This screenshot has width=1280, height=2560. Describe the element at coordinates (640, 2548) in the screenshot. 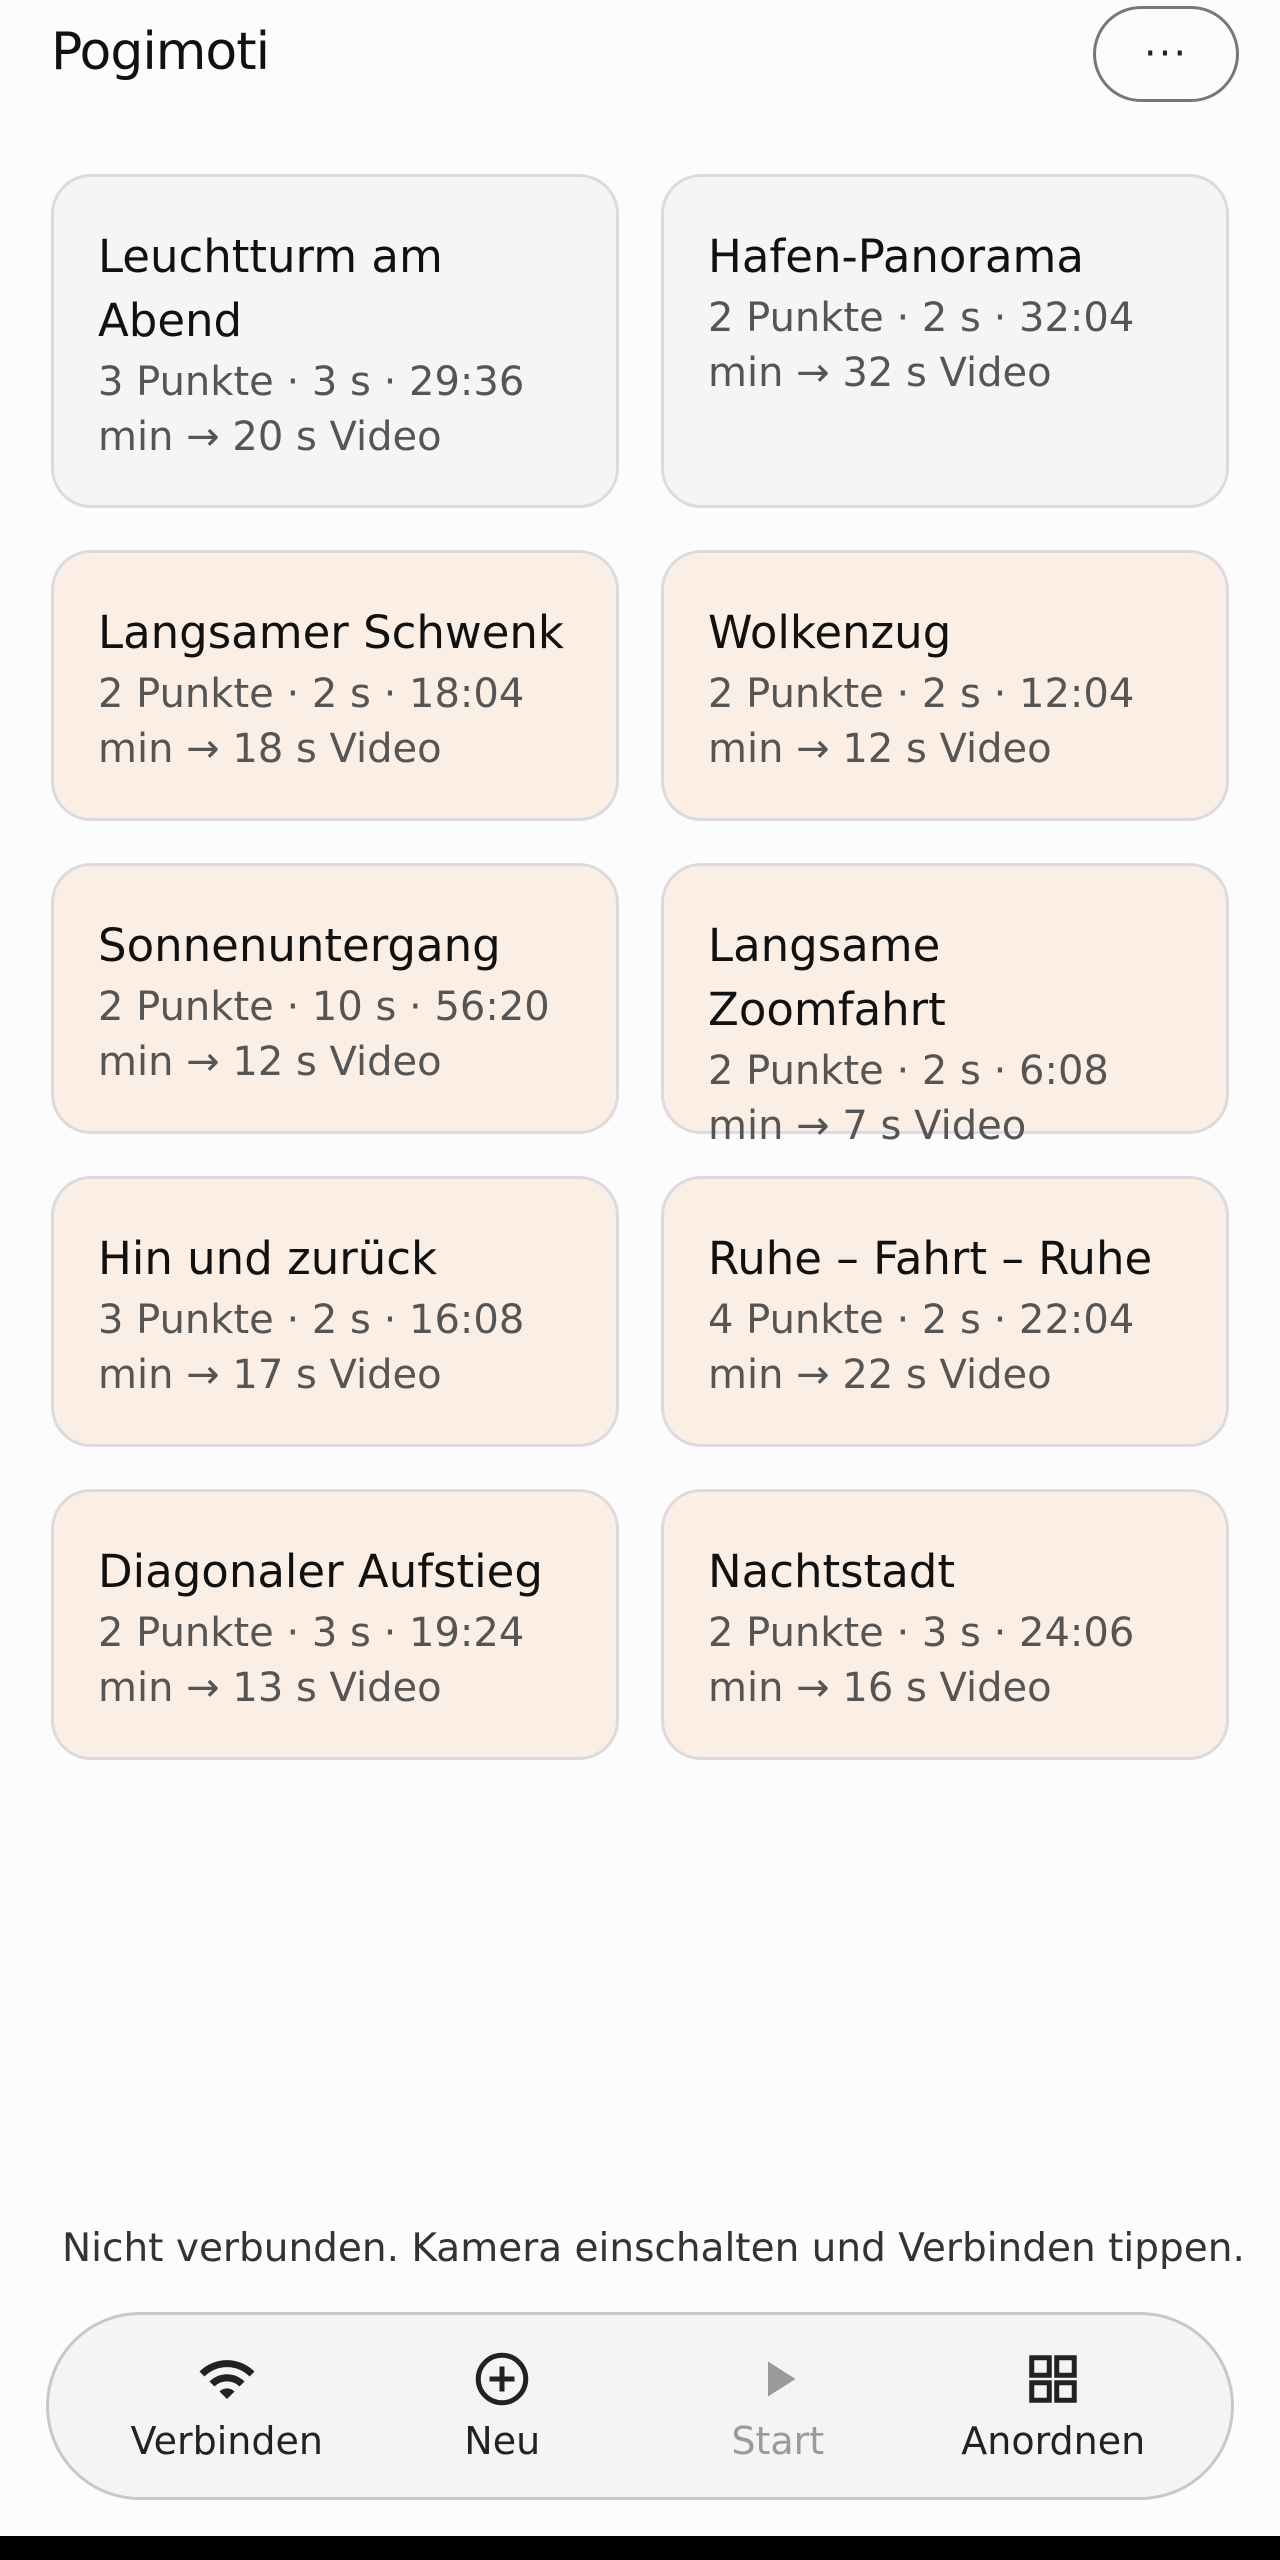

I see `system-bottom-bar` at that location.